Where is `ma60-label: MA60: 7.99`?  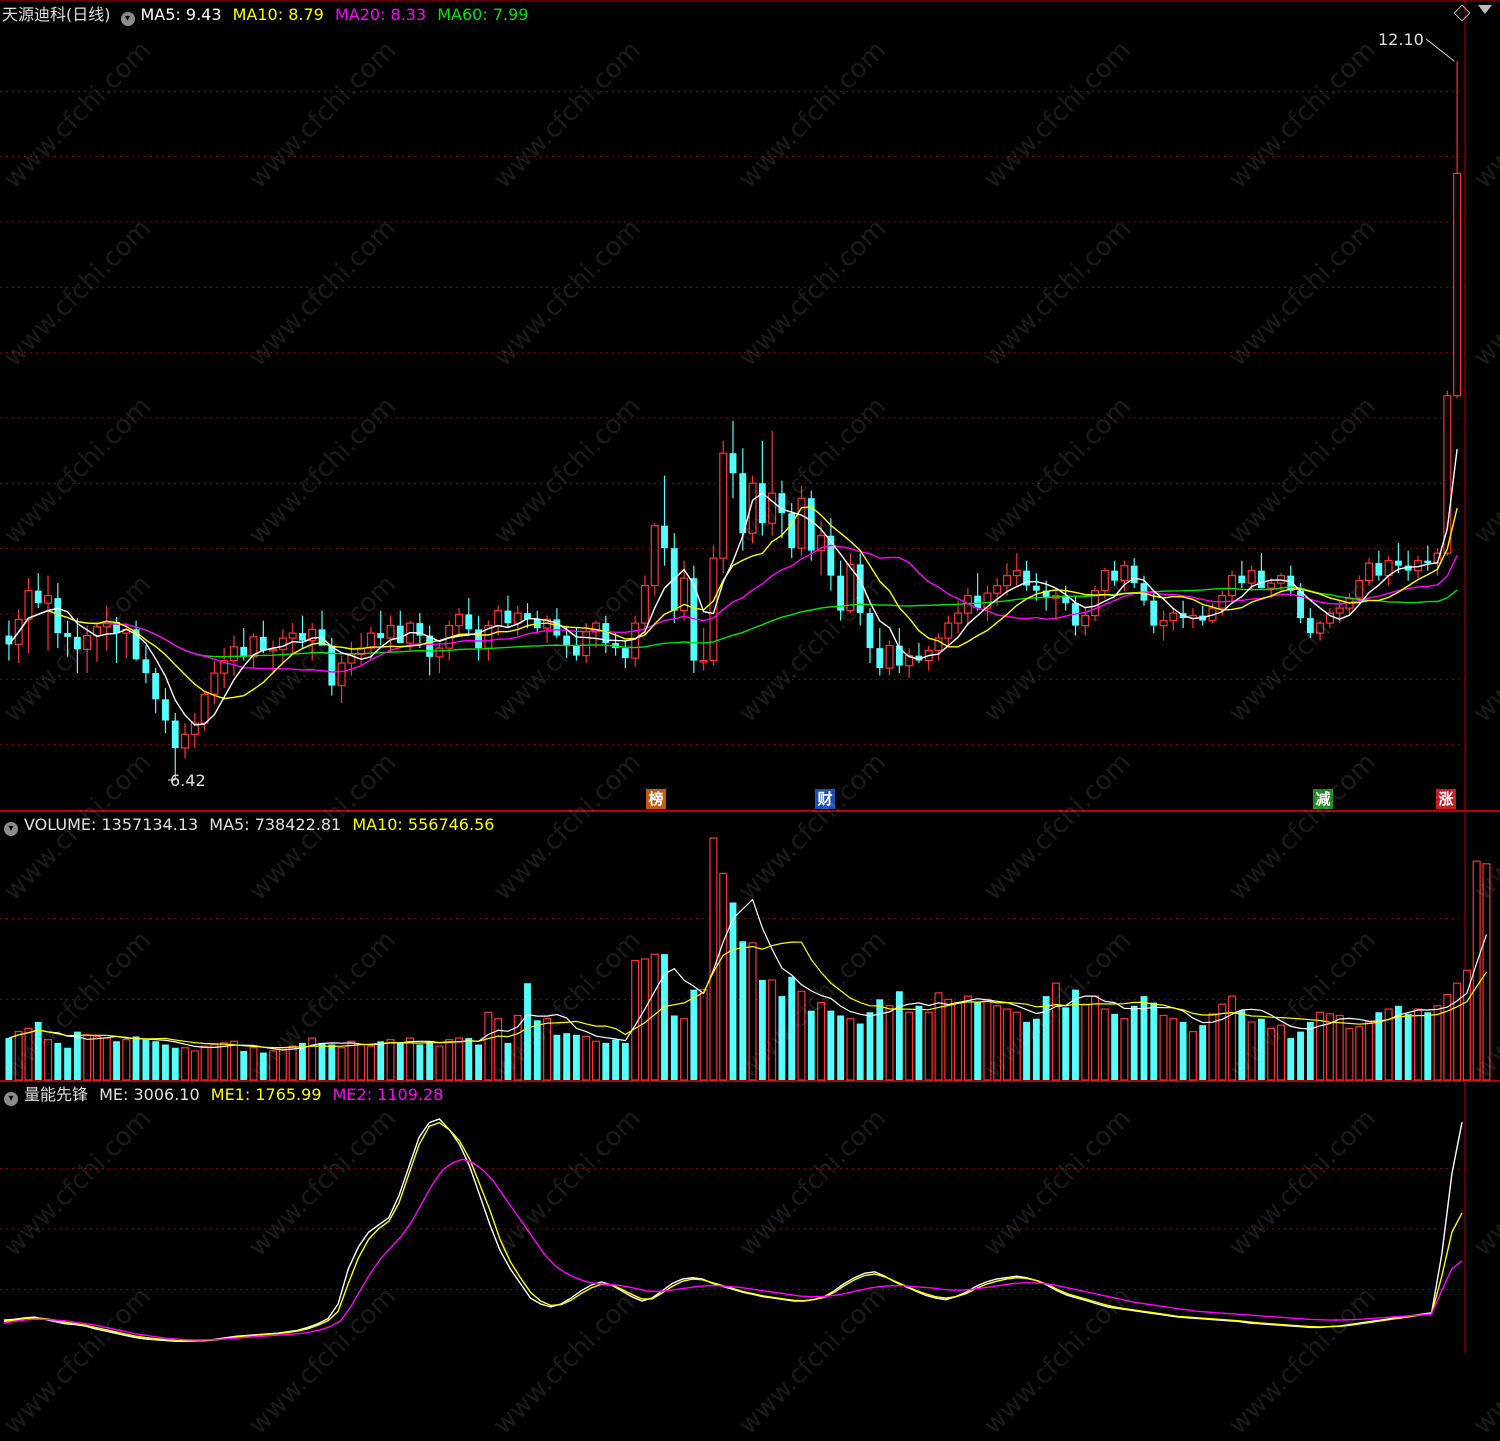 ma60-label: MA60: 7.99 is located at coordinates (483, 14).